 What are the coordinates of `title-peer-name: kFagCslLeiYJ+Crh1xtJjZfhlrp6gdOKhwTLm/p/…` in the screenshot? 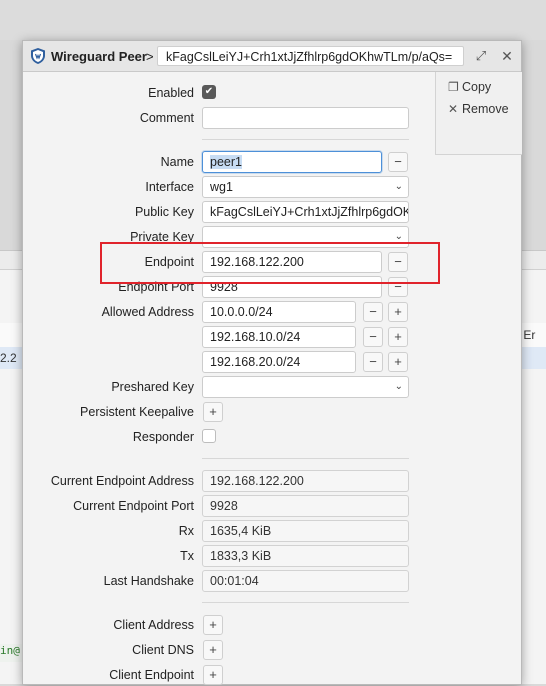 It's located at (310, 56).